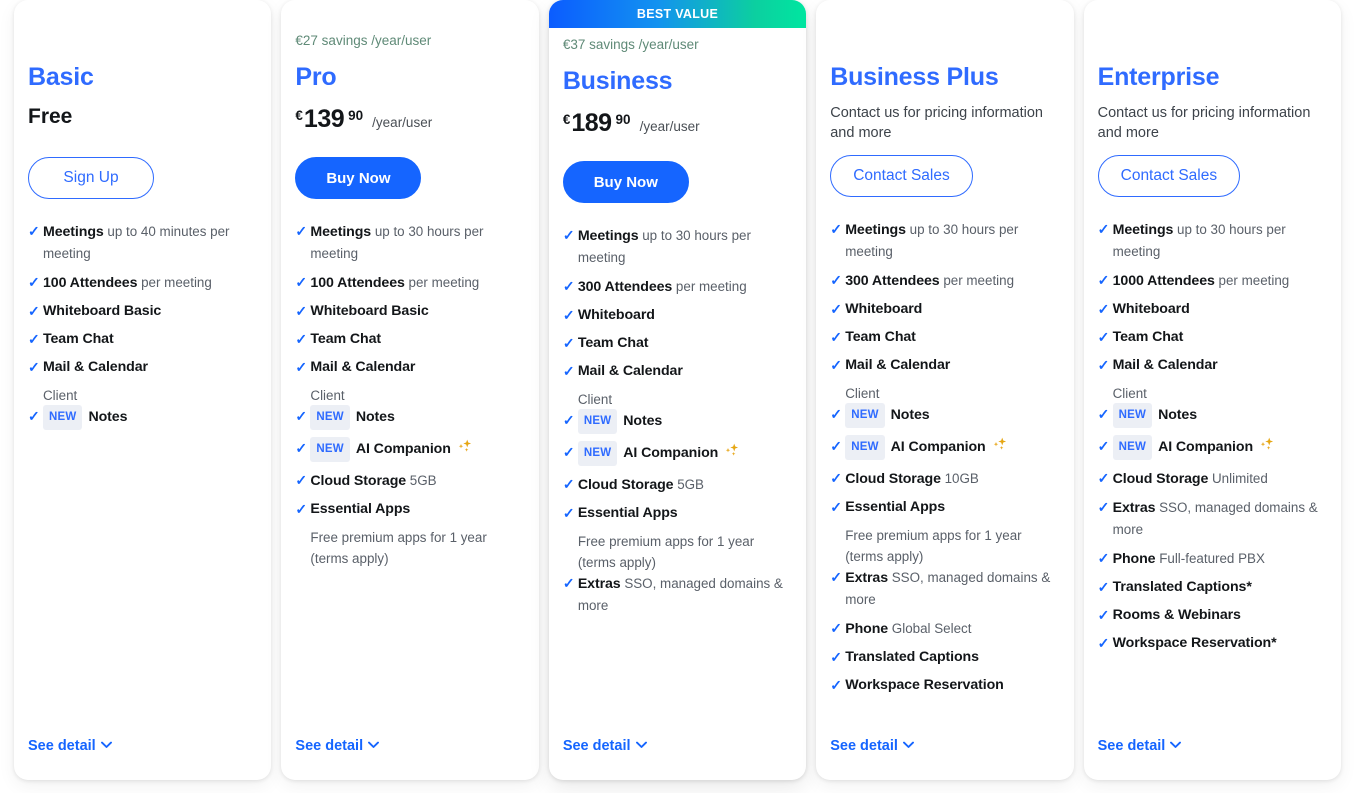  I want to click on sign-up-button: Sign Up, so click(91, 178).